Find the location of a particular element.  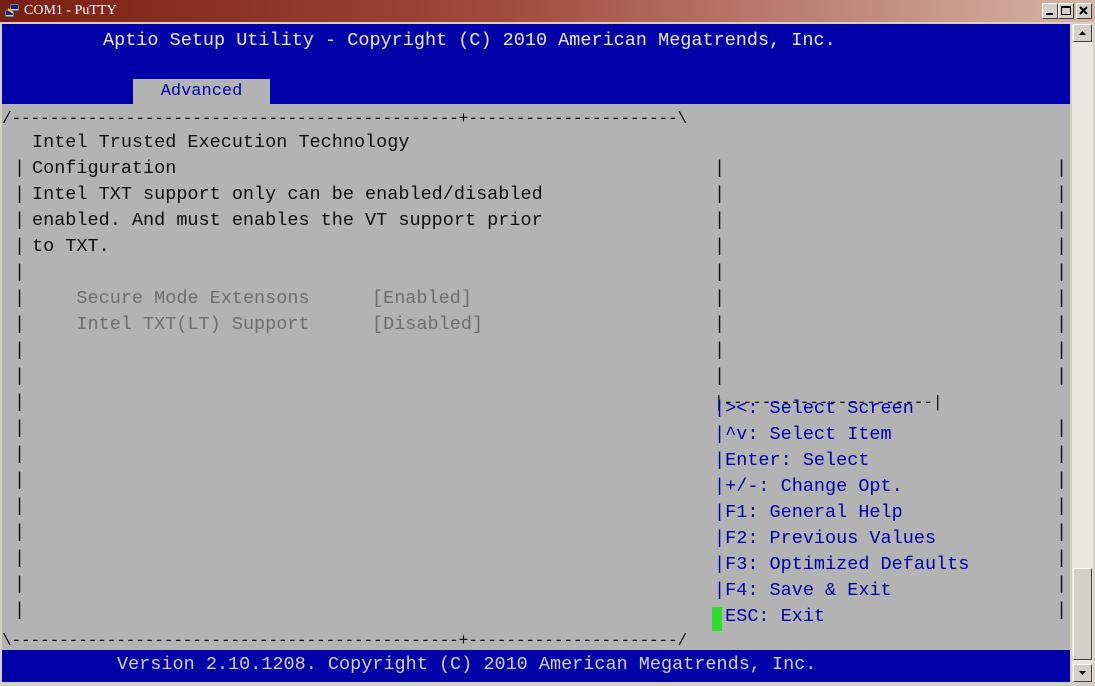

help-key-select: |Enter: Select is located at coordinates (792, 460).